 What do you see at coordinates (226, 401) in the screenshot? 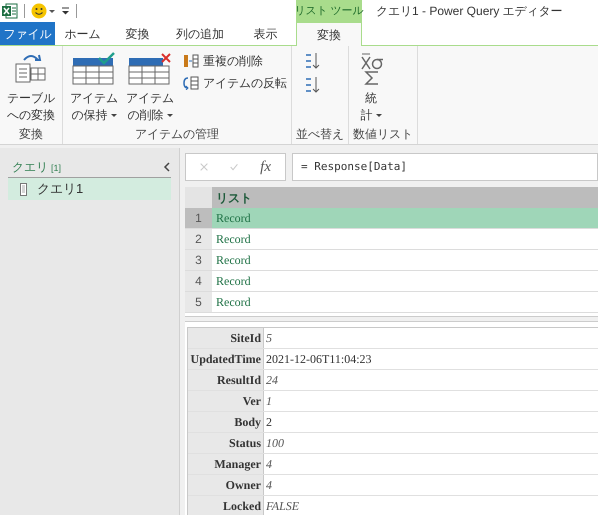
I see `field-name: Ver` at bounding box center [226, 401].